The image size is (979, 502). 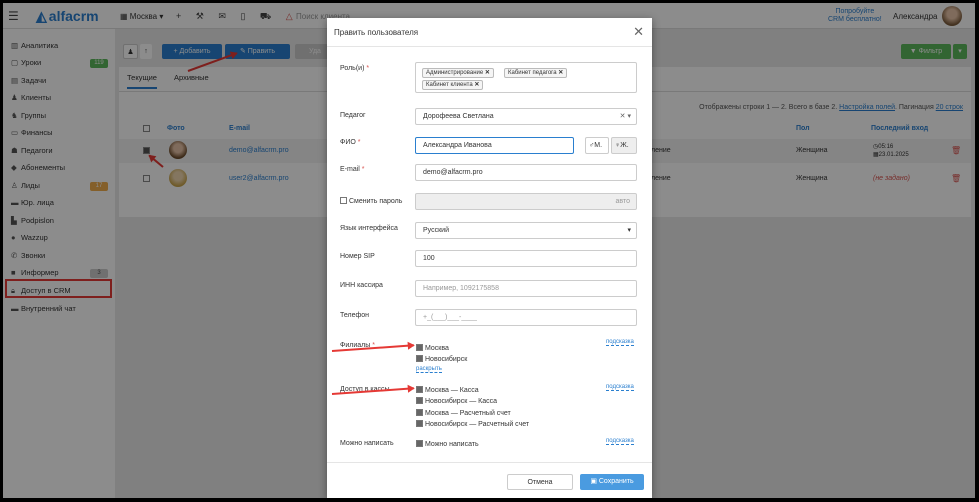 I want to click on sip-field: 100, so click(x=526, y=258).